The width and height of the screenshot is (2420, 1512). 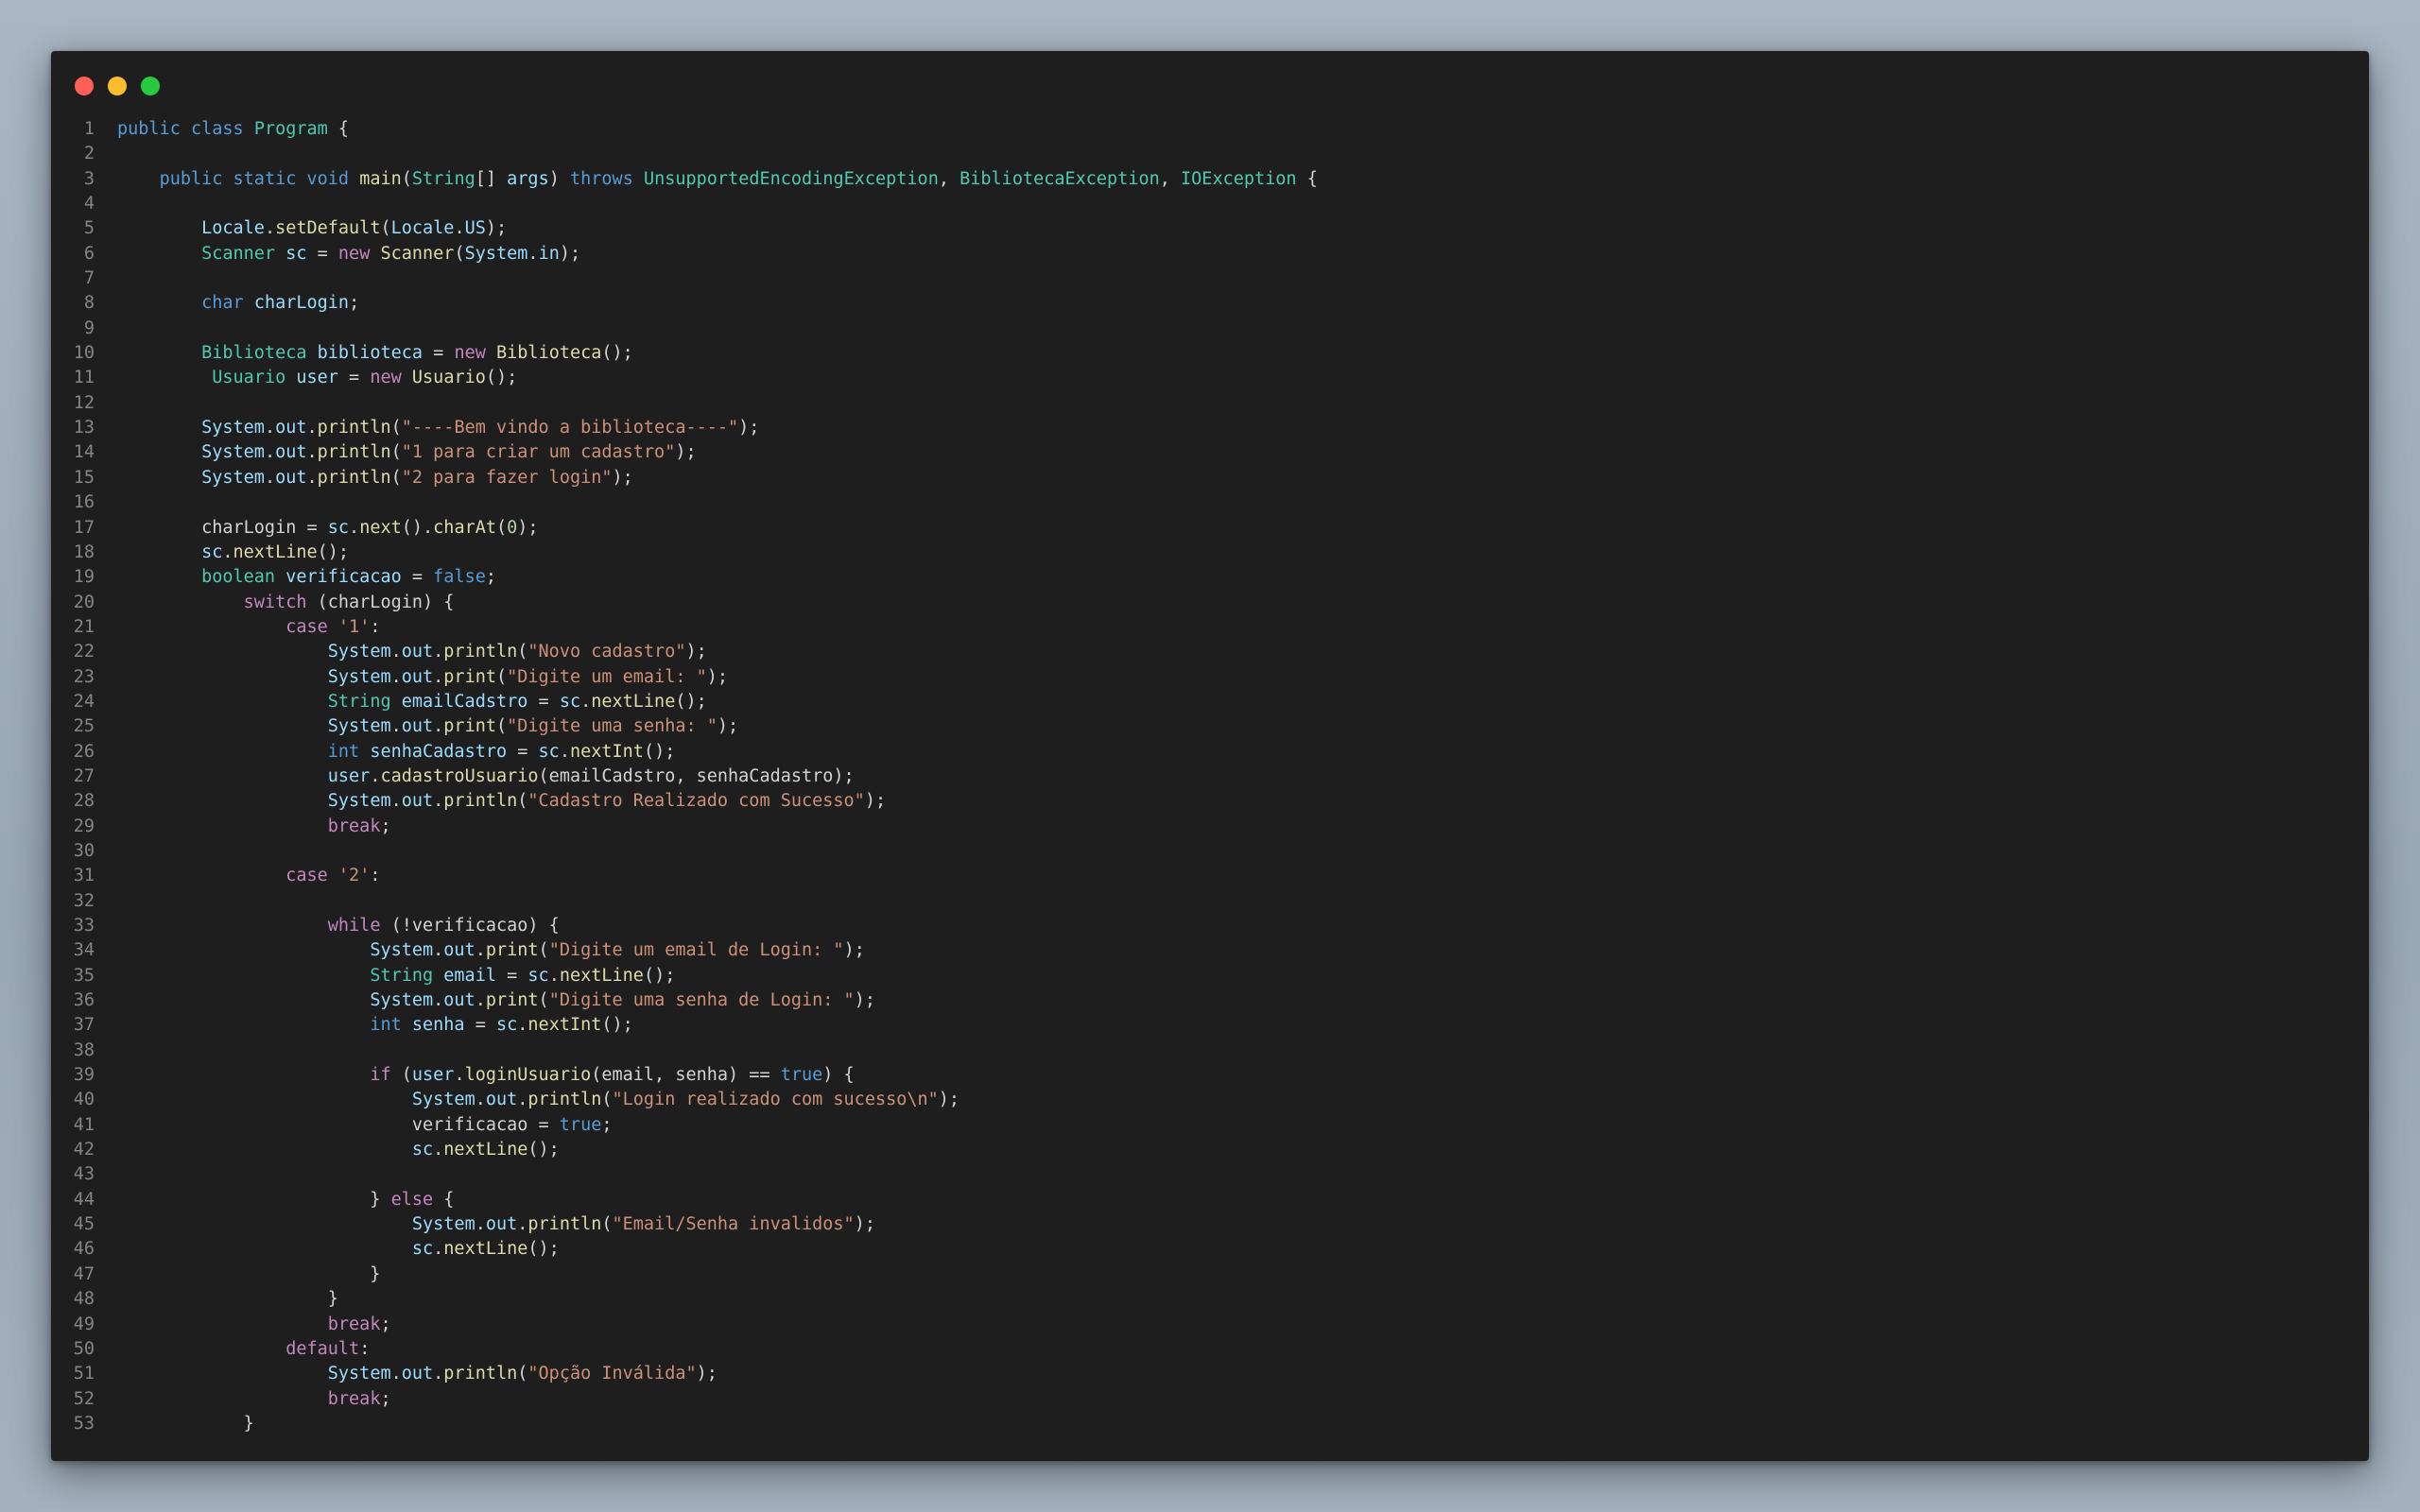 I want to click on code-token: :, so click(x=365, y=1348).